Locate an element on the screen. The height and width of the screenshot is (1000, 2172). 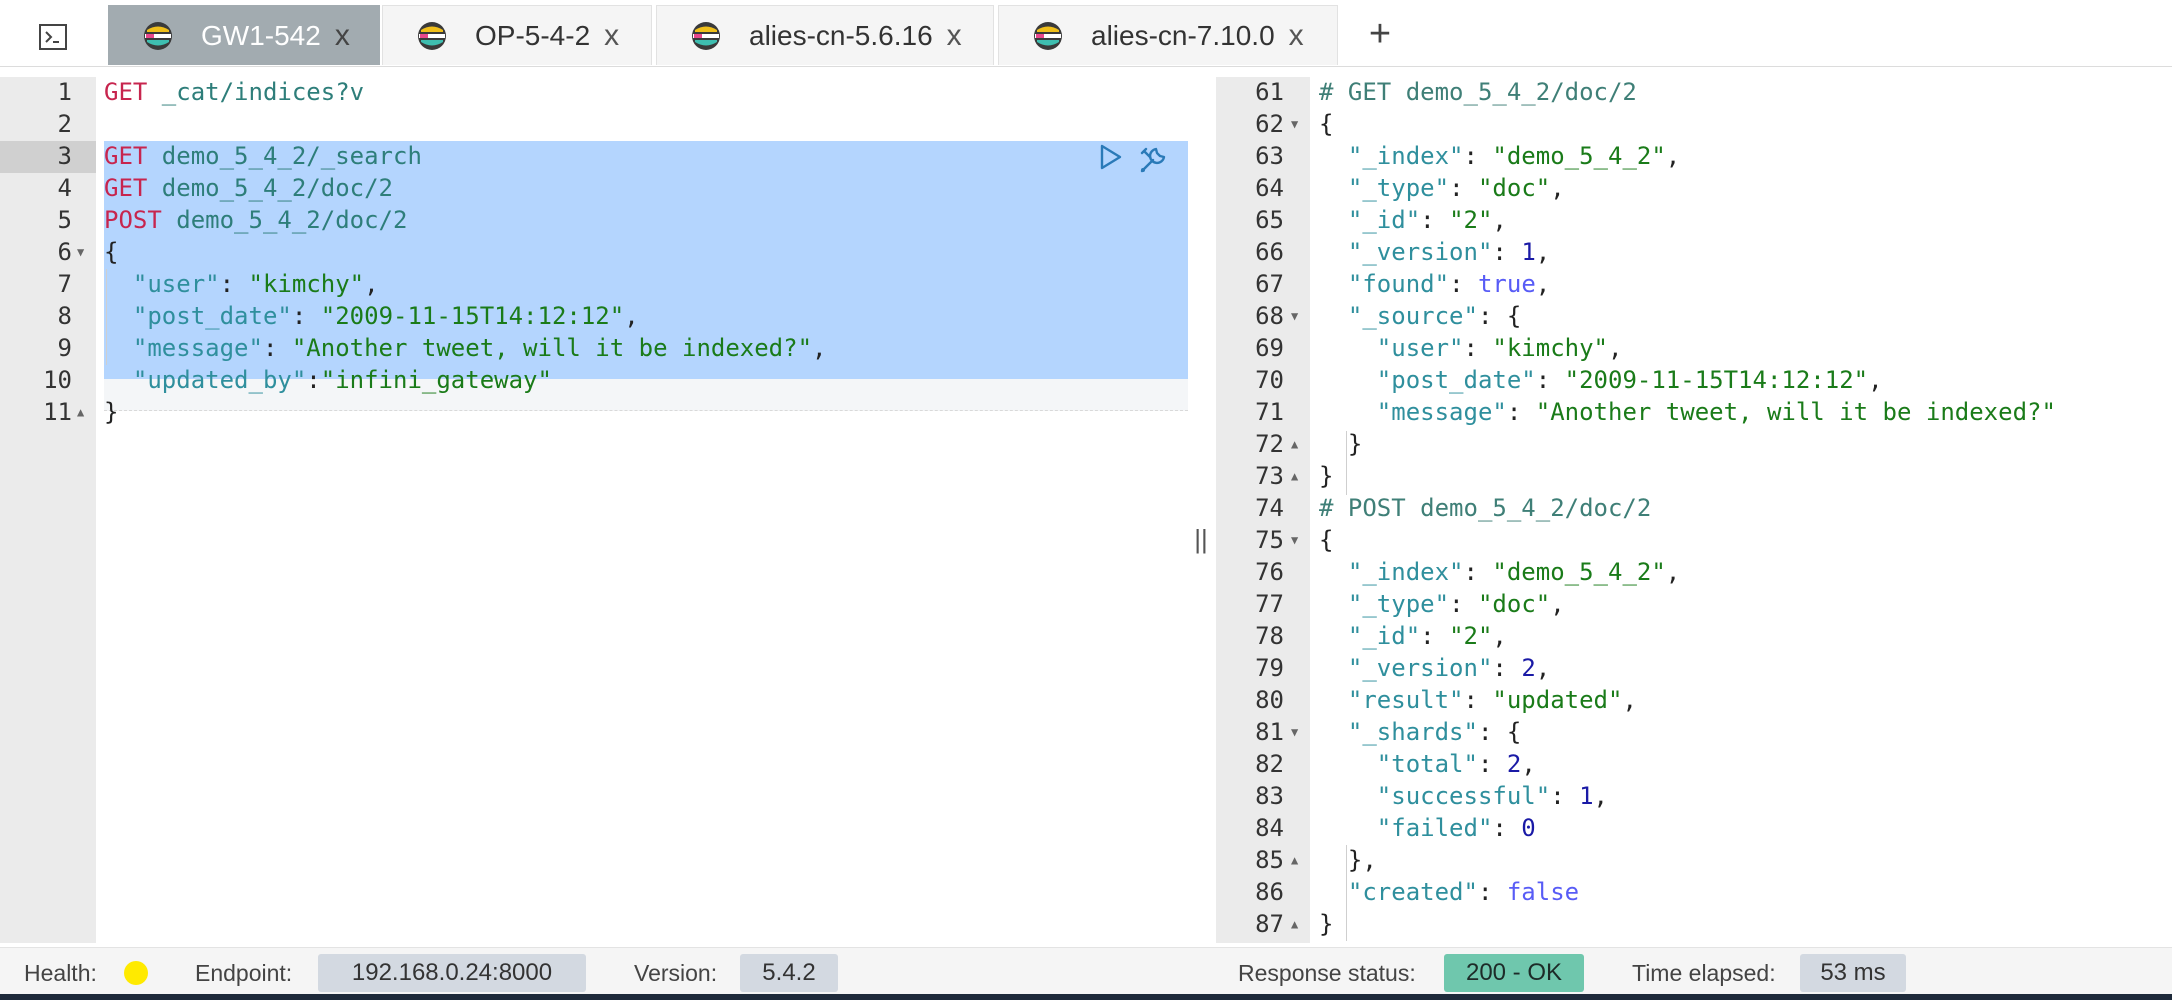
code-text: "_version": 2, is located at coordinates (1449, 668).